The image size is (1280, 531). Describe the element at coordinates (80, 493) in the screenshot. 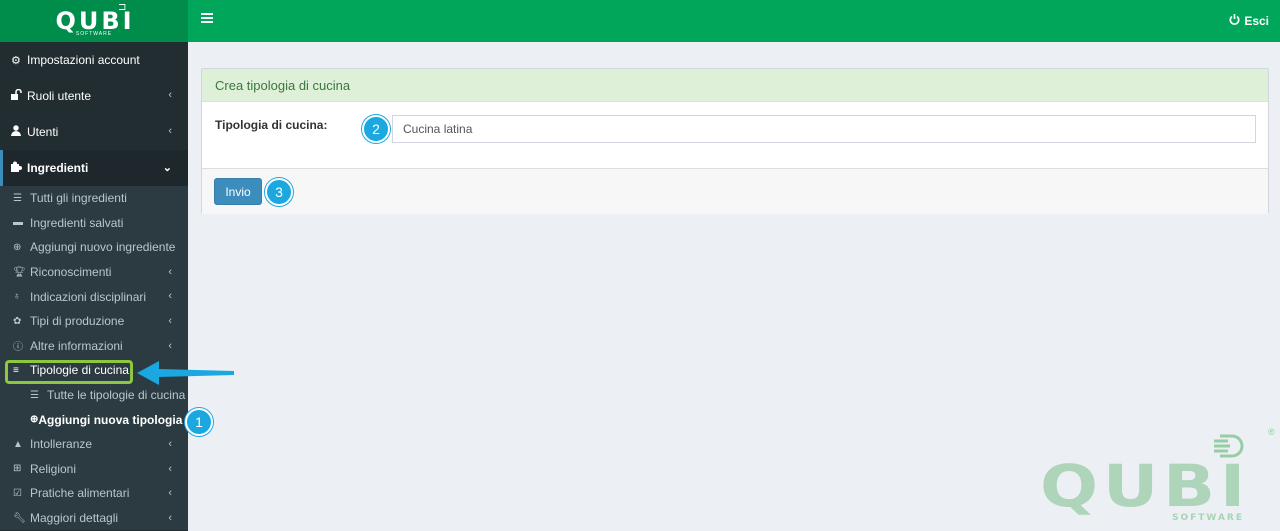

I see `submenu-item-label: Pratiche alimentari` at that location.